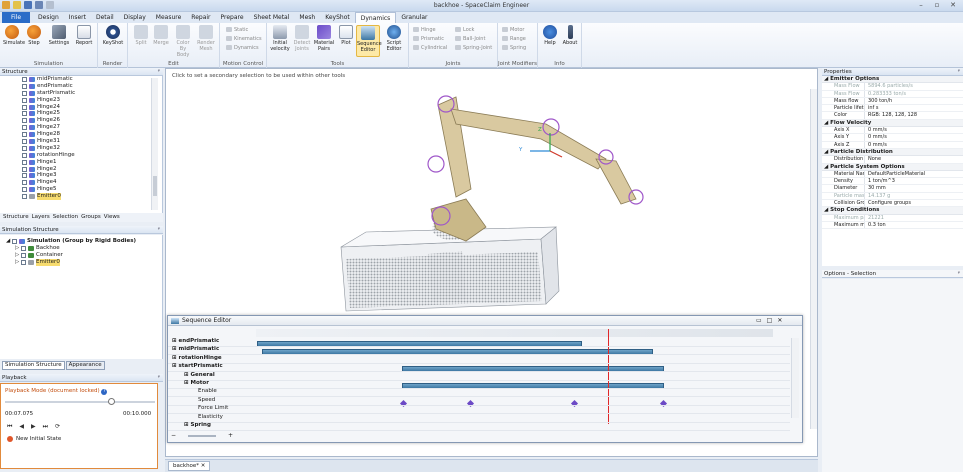 The image size is (963, 472). What do you see at coordinates (111, 401) in the screenshot?
I see `playback-slider-thumb` at bounding box center [111, 401].